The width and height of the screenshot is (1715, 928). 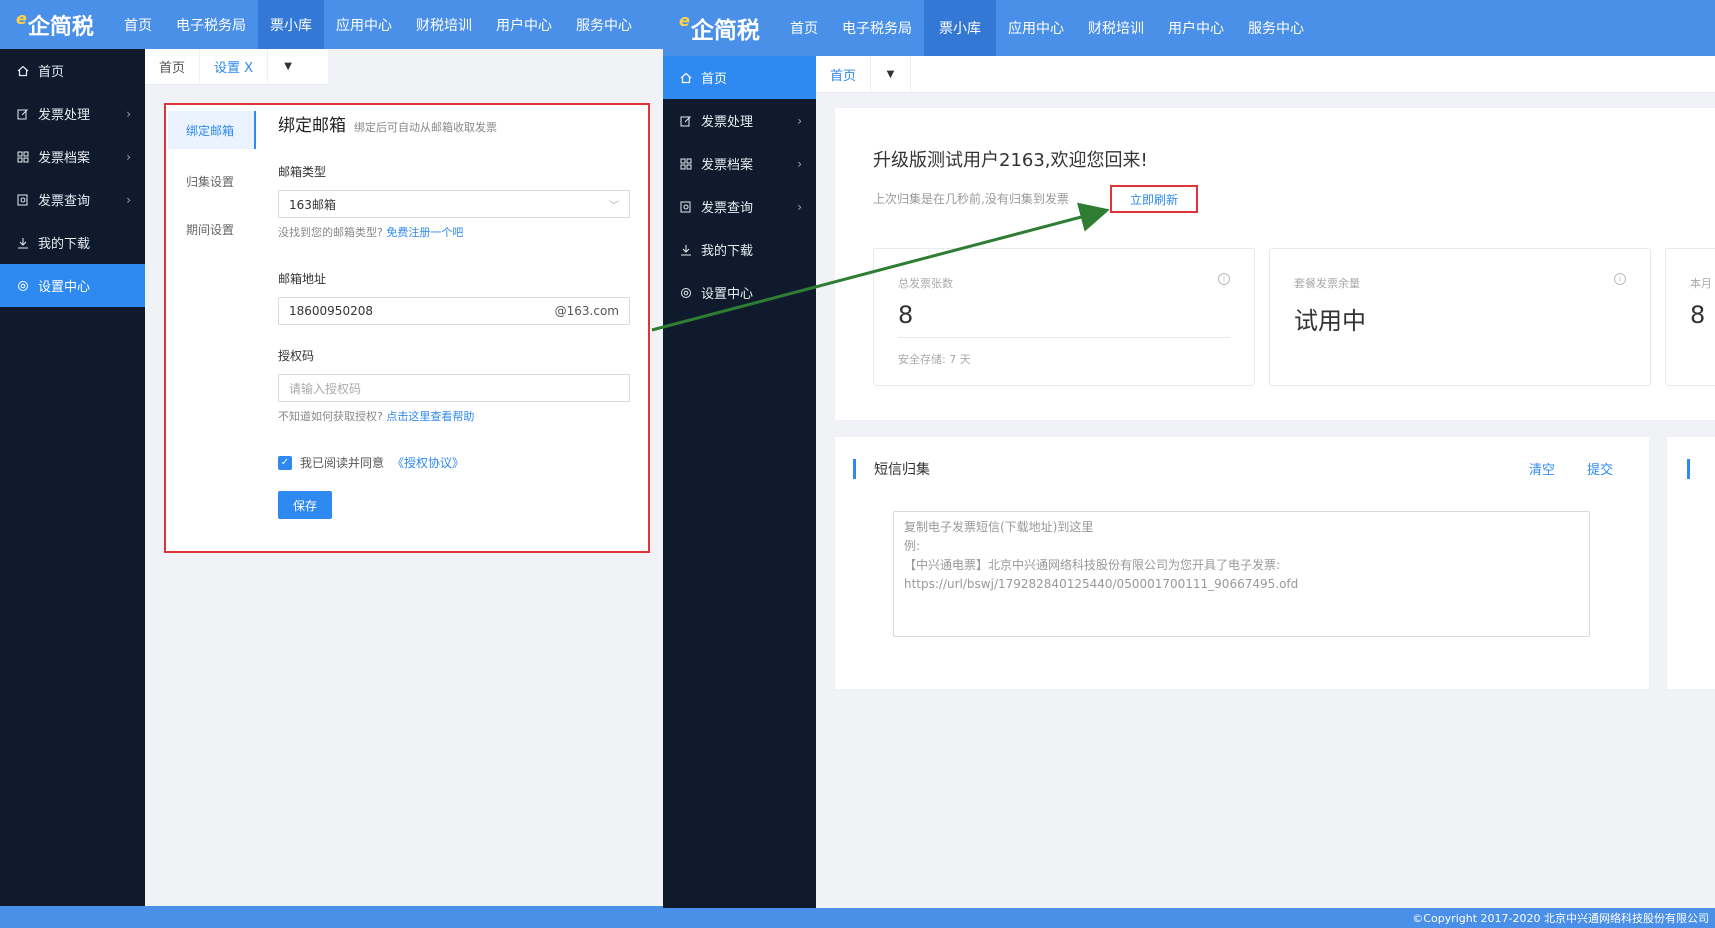 I want to click on right-footer-bar: ©Copyright 2017-2020 北京中兴通网络科技股份有限公司, so click(x=1189, y=918).